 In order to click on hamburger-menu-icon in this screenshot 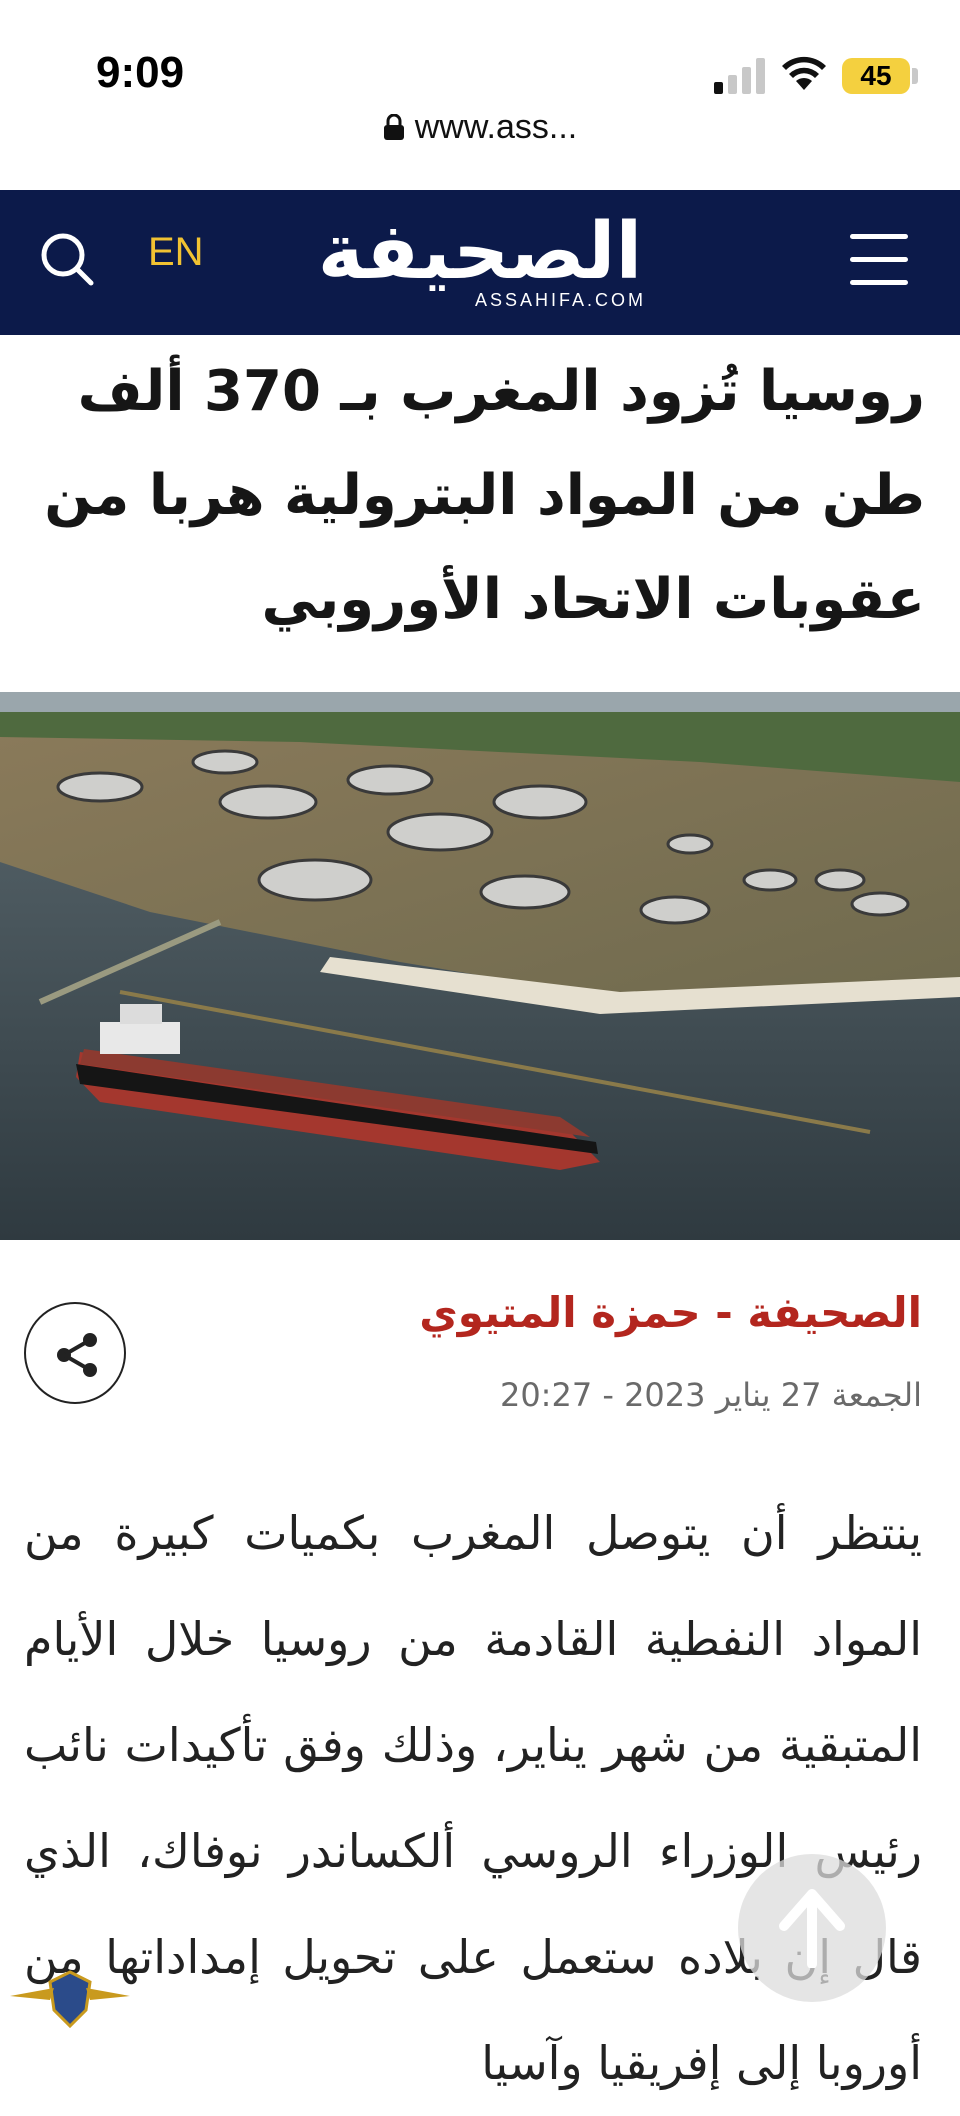, I will do `click(880, 262)`.